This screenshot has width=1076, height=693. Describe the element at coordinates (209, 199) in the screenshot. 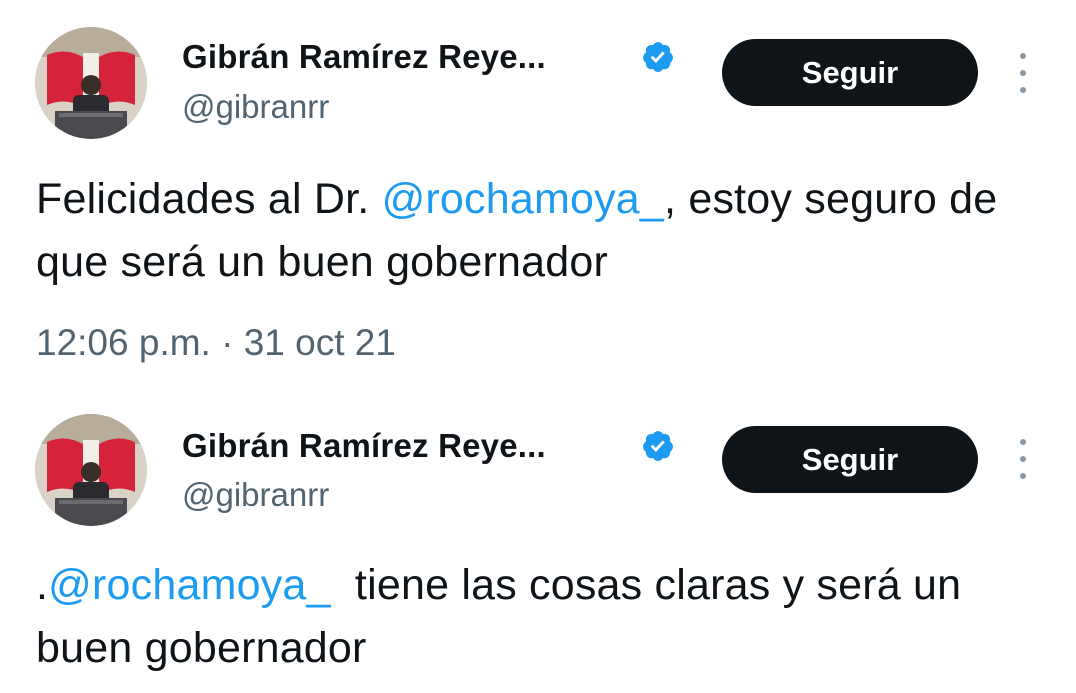

I see `tweet-text-before: Felicidades al Dr.` at that location.